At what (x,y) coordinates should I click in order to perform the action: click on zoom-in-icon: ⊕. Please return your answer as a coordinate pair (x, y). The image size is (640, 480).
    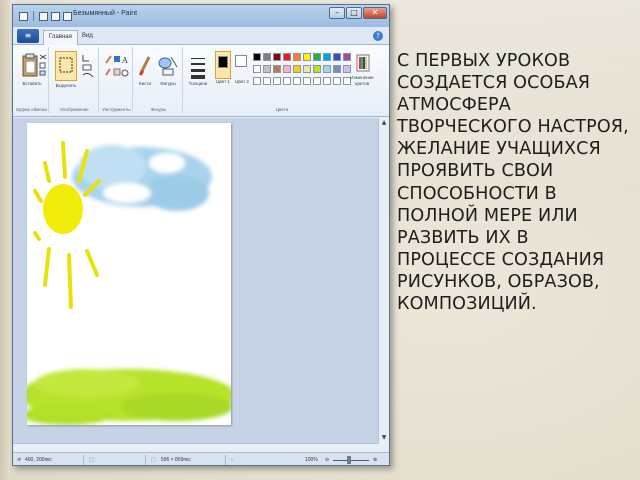
    Looking at the image, I should click on (375, 460).